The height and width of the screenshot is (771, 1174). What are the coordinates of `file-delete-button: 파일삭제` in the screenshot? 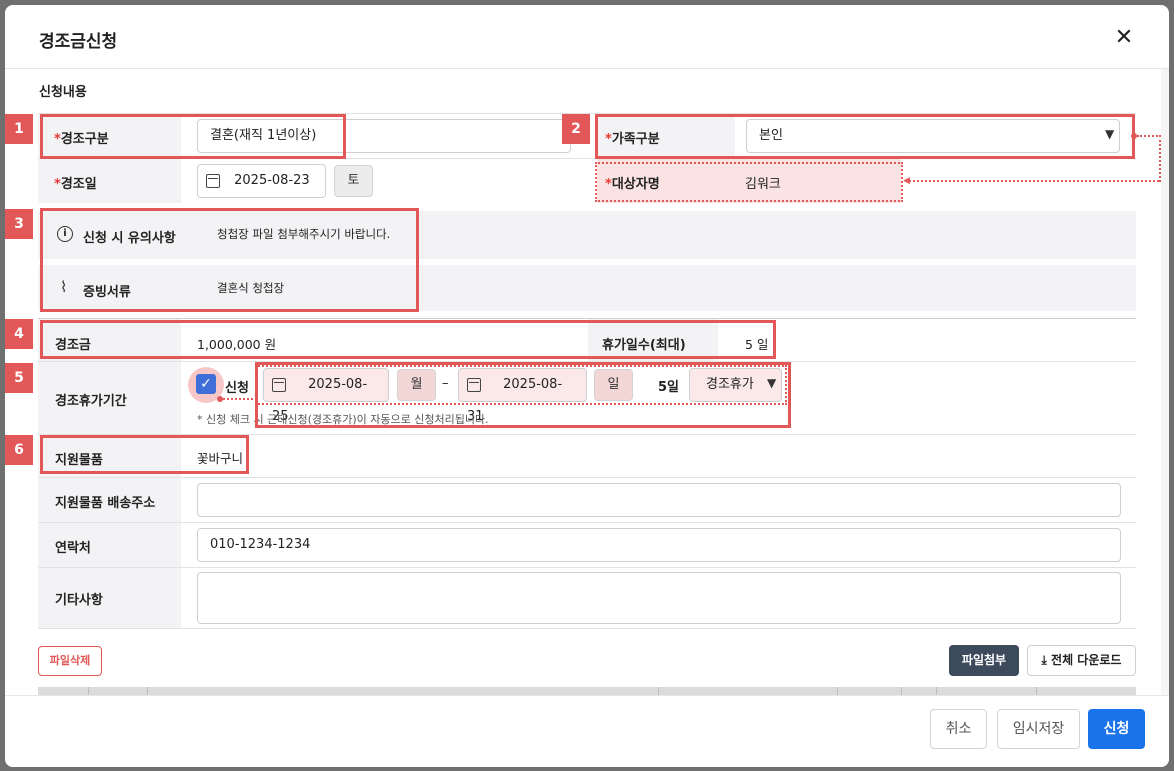 It's located at (70, 661).